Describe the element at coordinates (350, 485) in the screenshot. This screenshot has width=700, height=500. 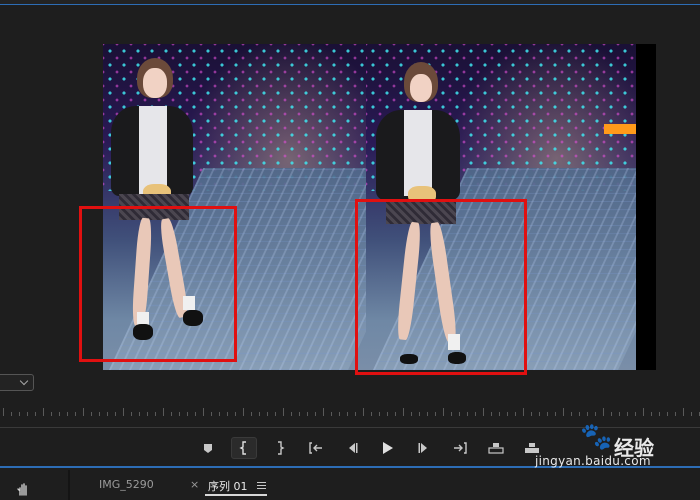
I see `timeline-tab-bar: IMG_5290 × 序列 01` at that location.